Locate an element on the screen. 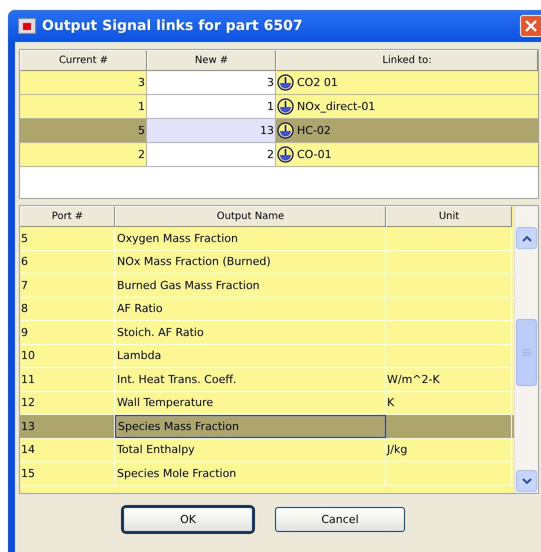 The image size is (541, 552). table-cell: Lambda is located at coordinates (250, 355).